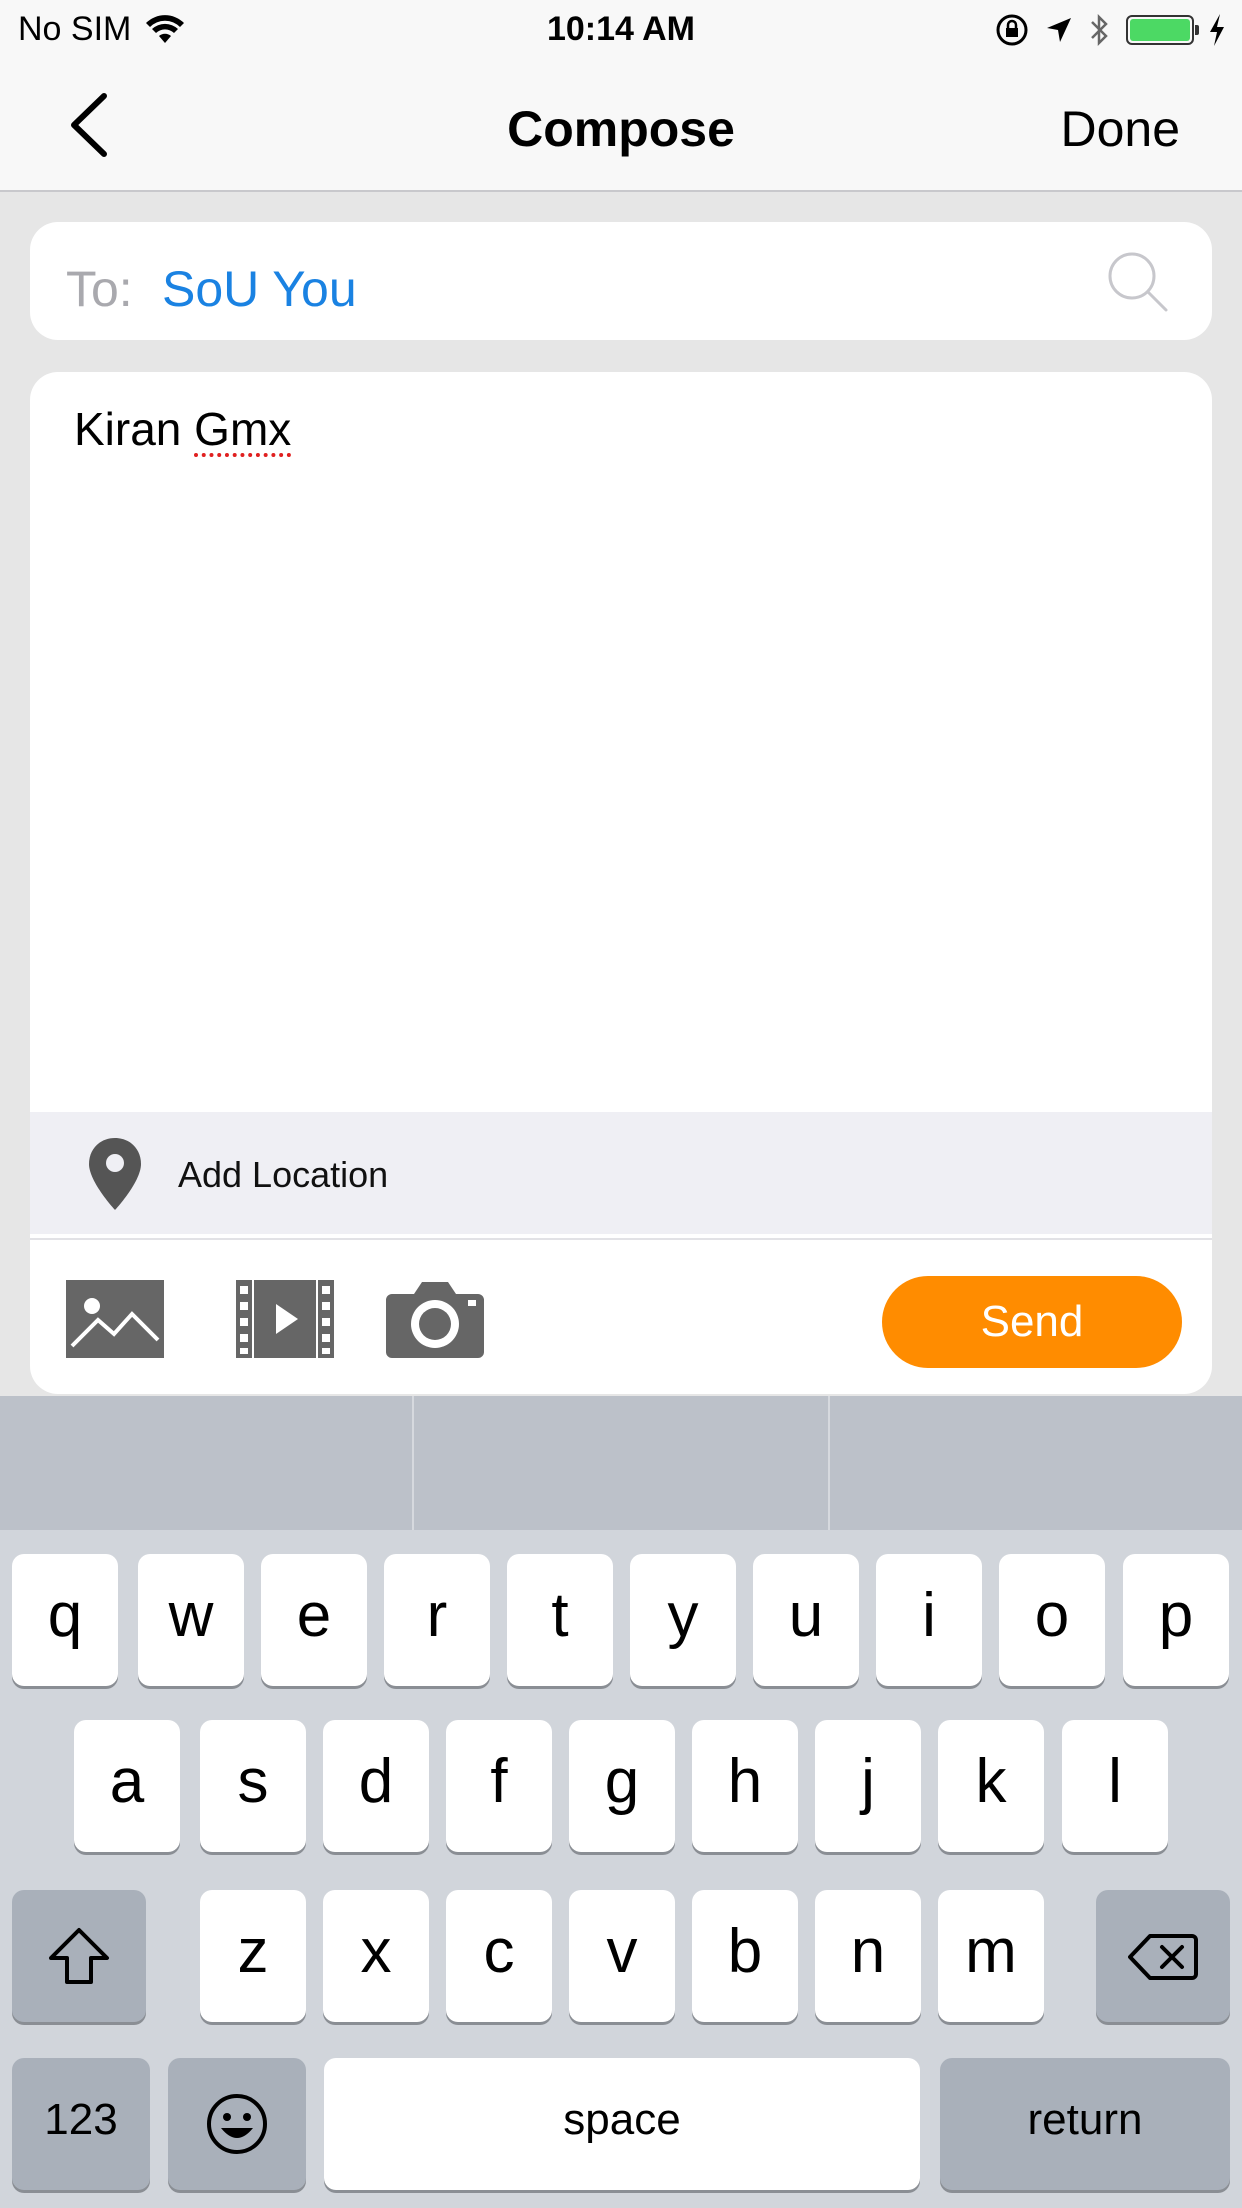  I want to click on key-y: y, so click(683, 1620).